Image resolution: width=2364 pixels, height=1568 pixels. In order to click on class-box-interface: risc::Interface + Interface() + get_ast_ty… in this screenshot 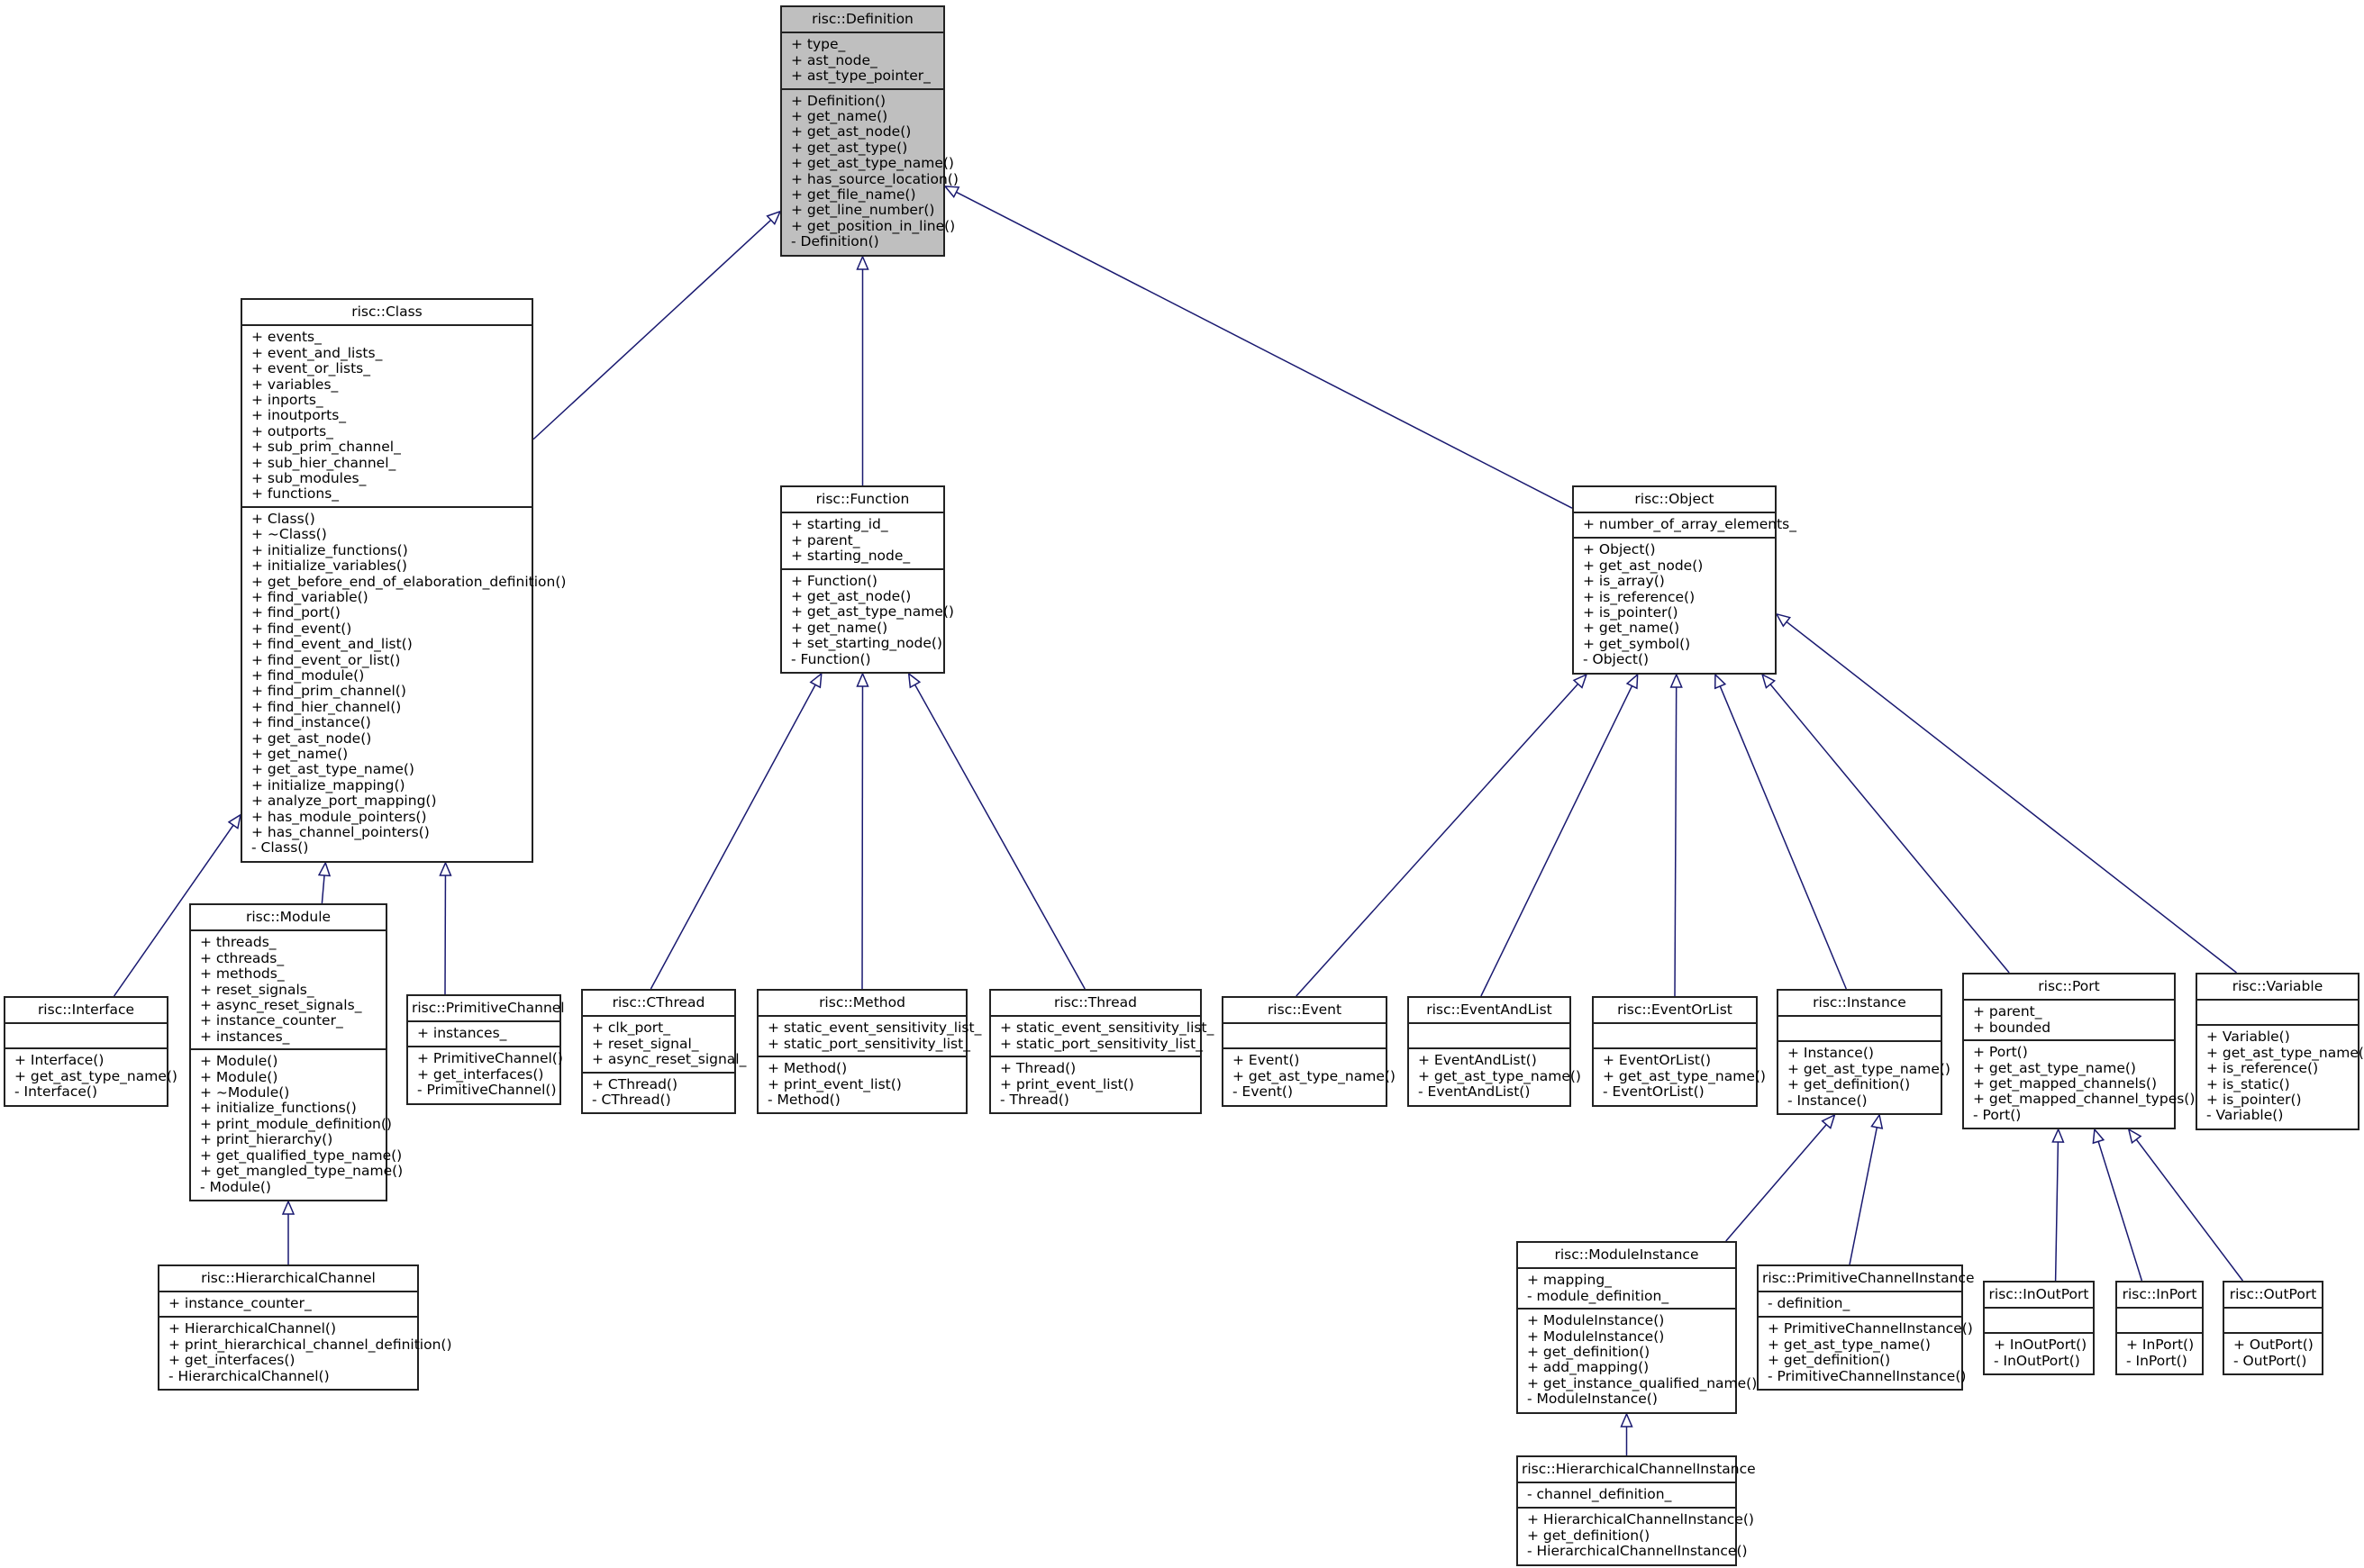, I will do `click(90, 1051)`.